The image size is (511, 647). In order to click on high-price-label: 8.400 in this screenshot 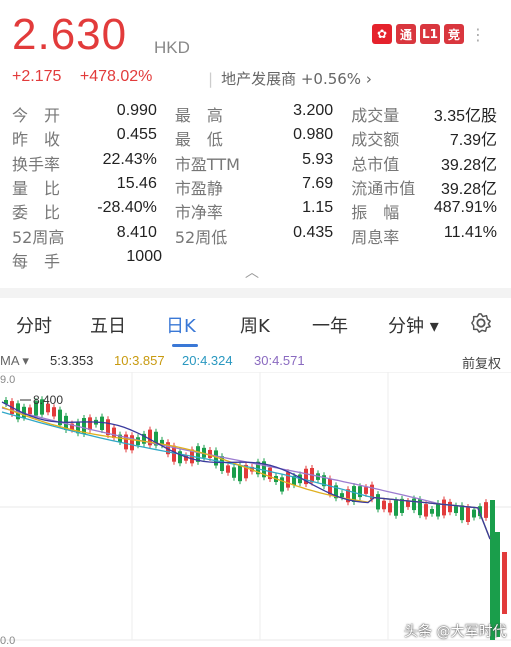, I will do `click(48, 400)`.